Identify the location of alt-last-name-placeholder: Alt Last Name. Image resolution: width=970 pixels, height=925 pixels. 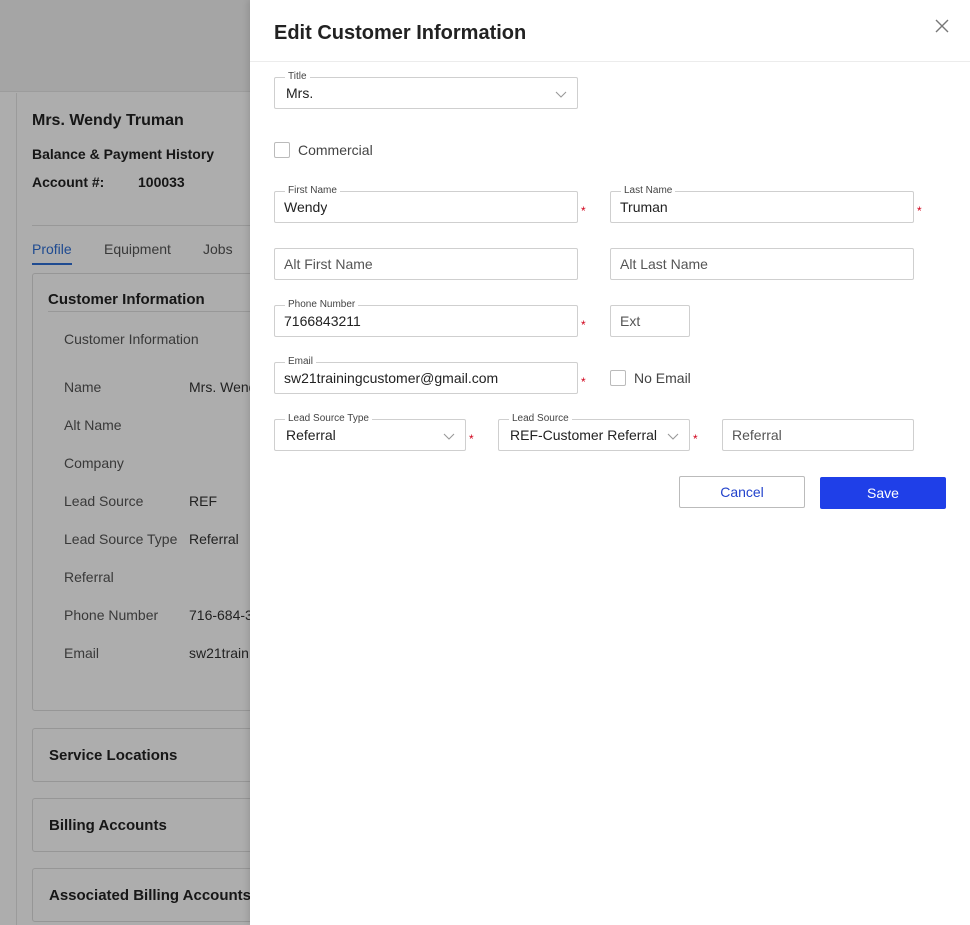
(664, 264).